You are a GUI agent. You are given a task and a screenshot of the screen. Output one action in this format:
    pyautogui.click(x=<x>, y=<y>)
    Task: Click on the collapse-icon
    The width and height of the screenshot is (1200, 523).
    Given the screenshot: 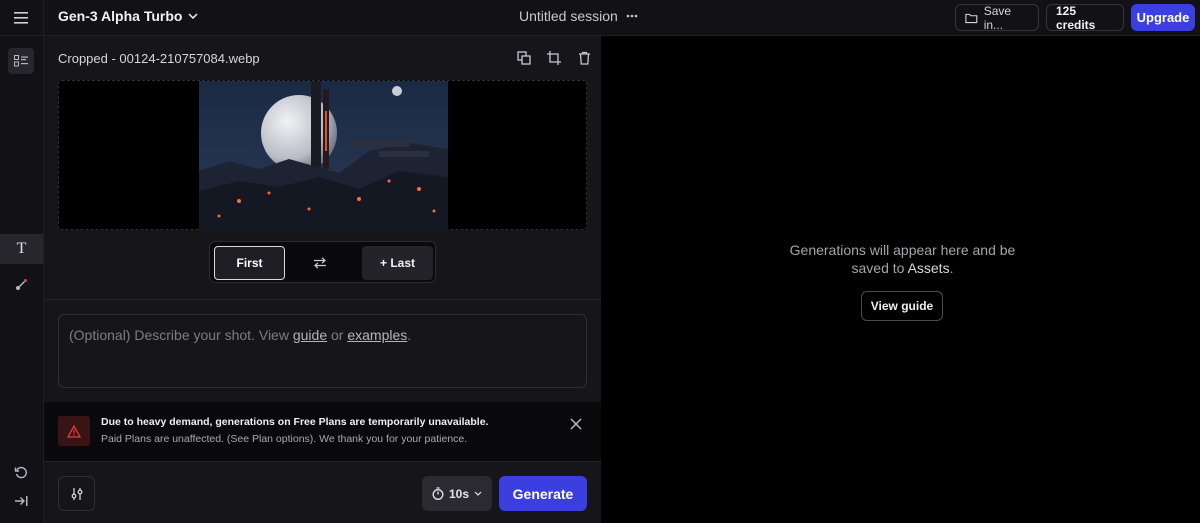 What is the action you would take?
    pyautogui.click(x=21, y=501)
    